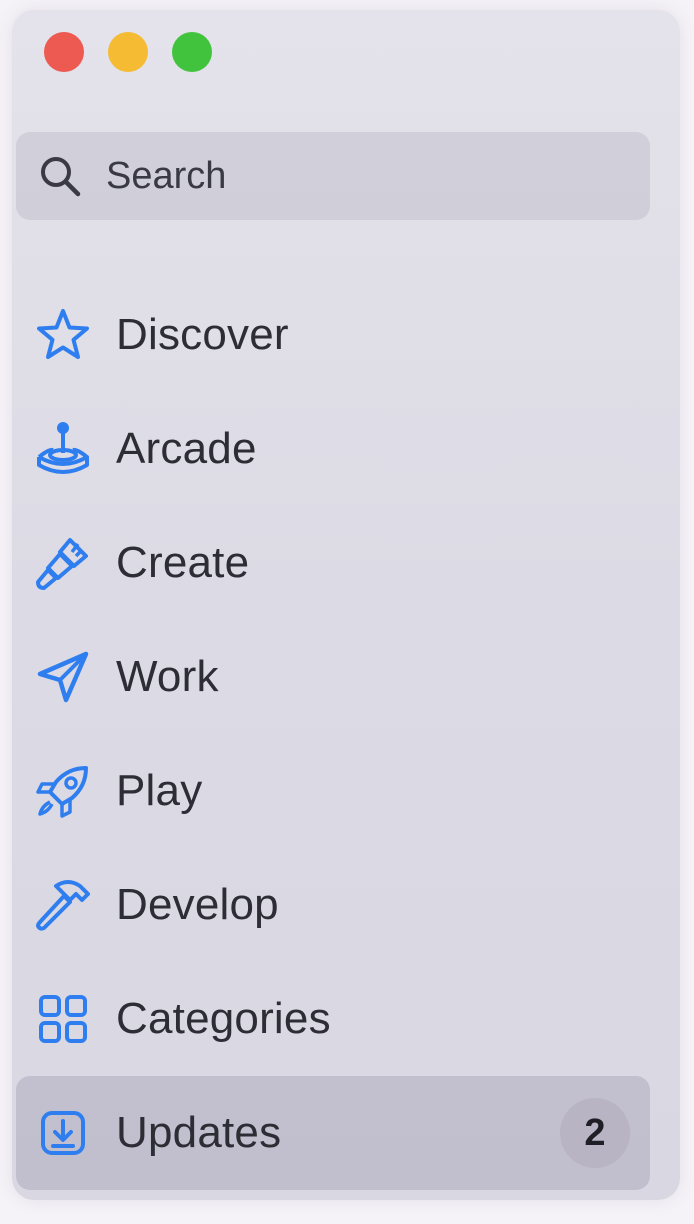 Image resolution: width=694 pixels, height=1224 pixels. Describe the element at coordinates (595, 1133) in the screenshot. I see `updates-count-badge: 2` at that location.